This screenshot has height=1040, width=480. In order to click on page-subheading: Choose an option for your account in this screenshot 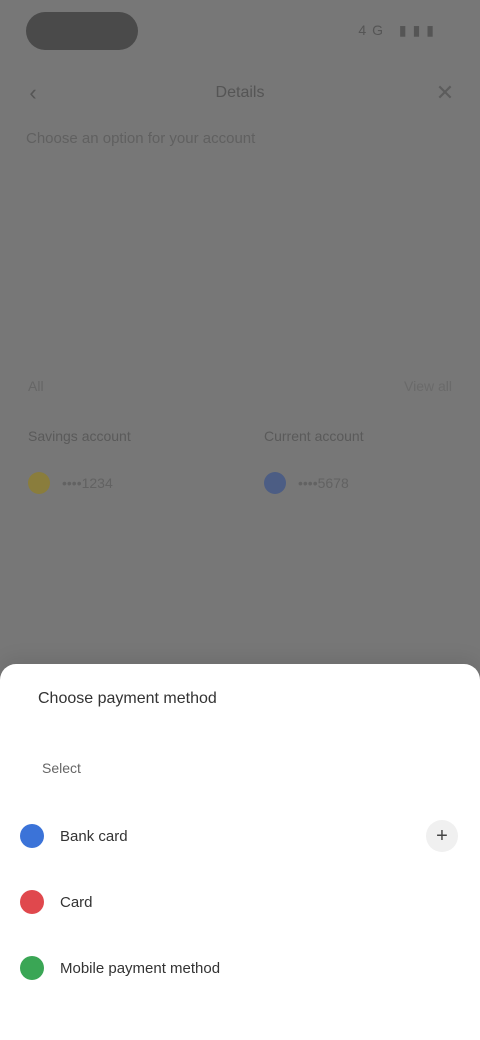, I will do `click(141, 138)`.